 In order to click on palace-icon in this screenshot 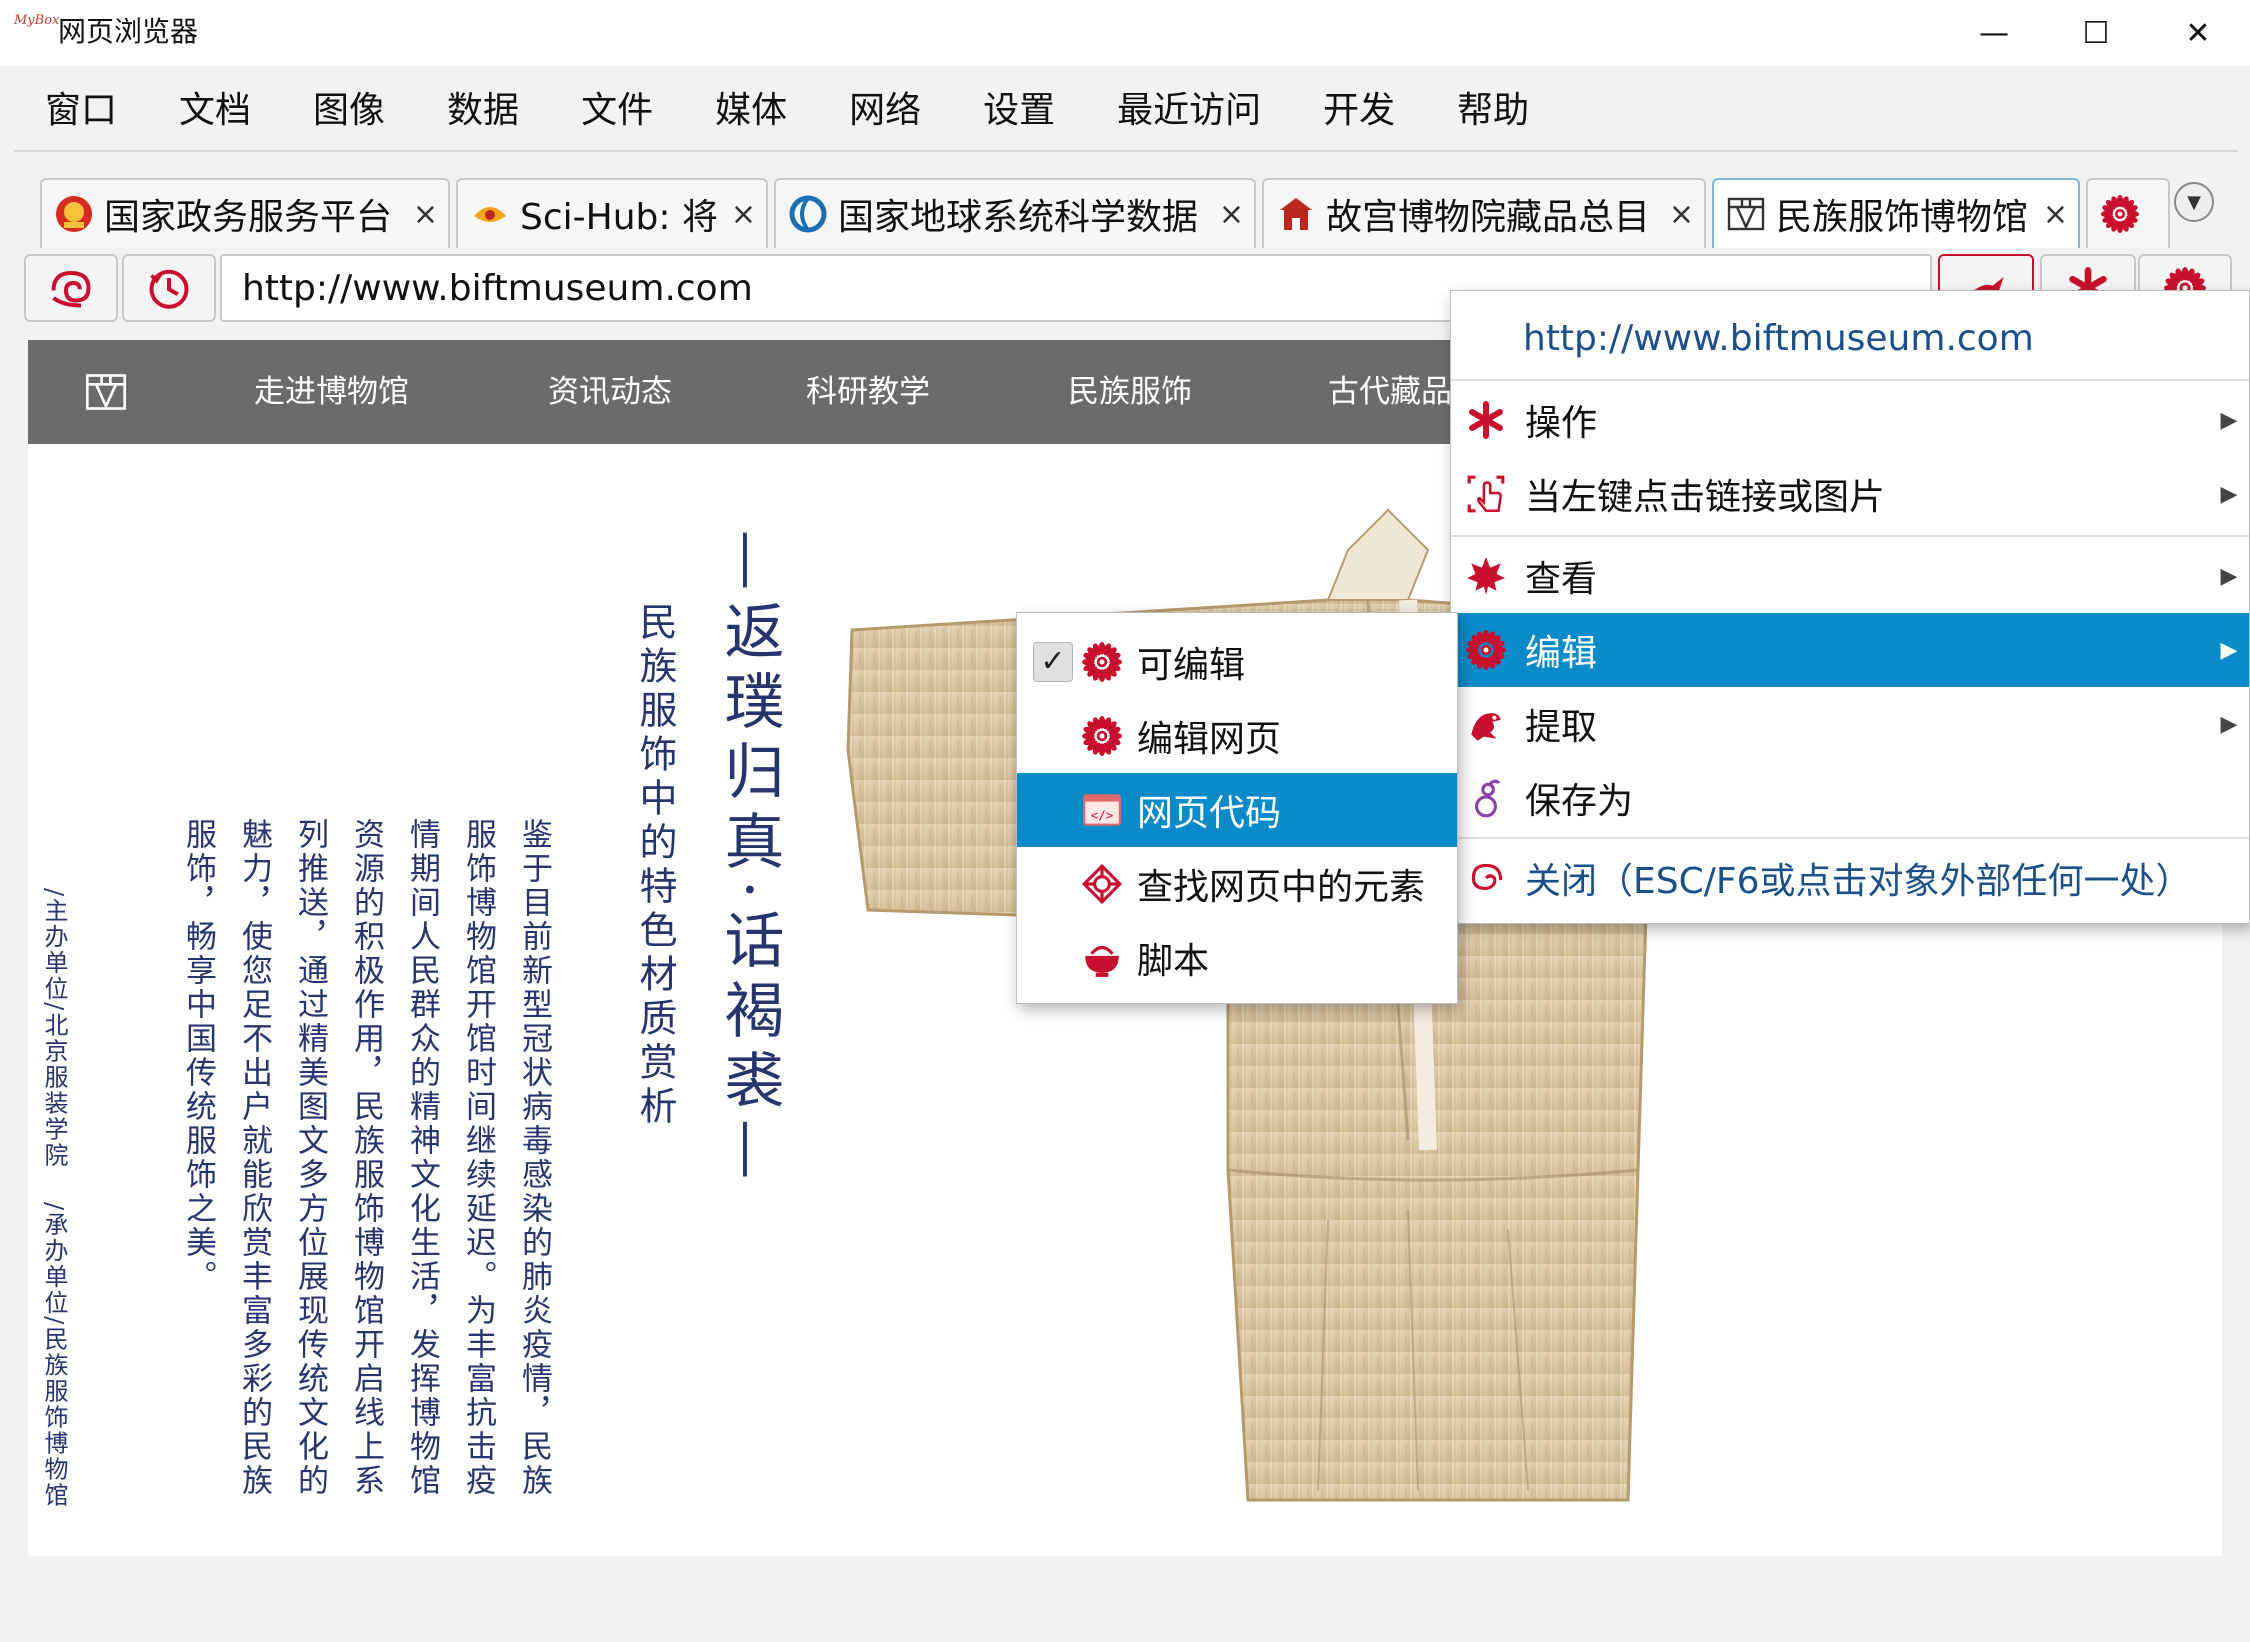, I will do `click(1296, 214)`.